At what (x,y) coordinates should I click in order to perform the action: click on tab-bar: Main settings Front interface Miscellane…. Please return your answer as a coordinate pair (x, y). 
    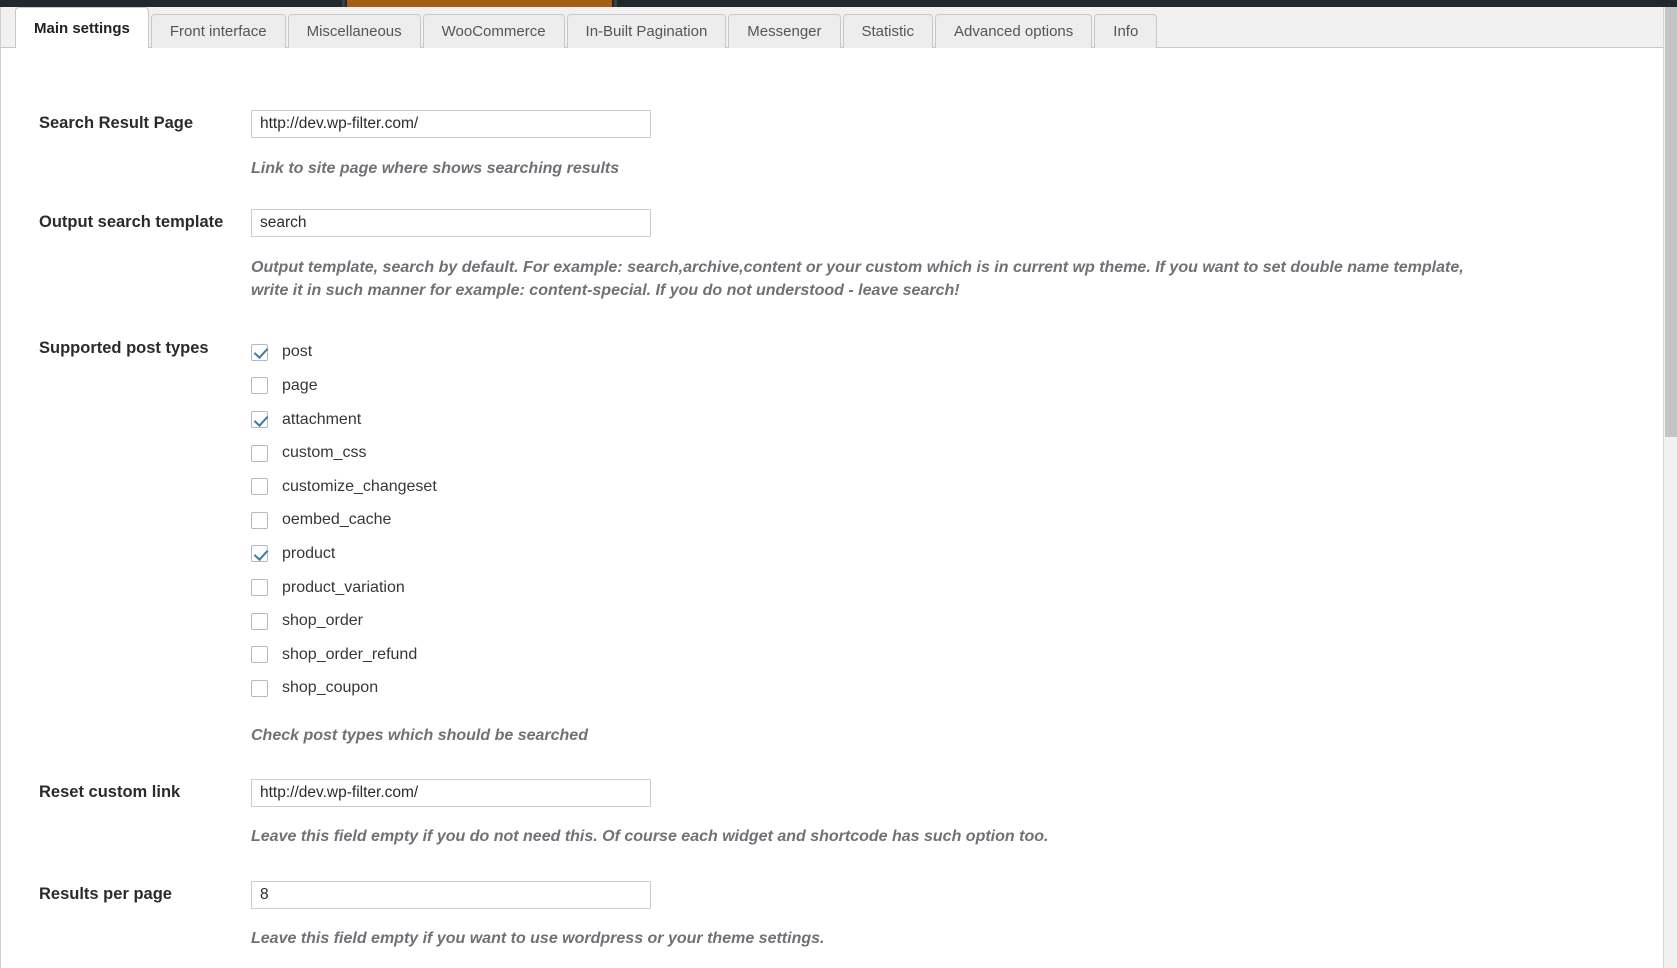
    Looking at the image, I should click on (832, 28).